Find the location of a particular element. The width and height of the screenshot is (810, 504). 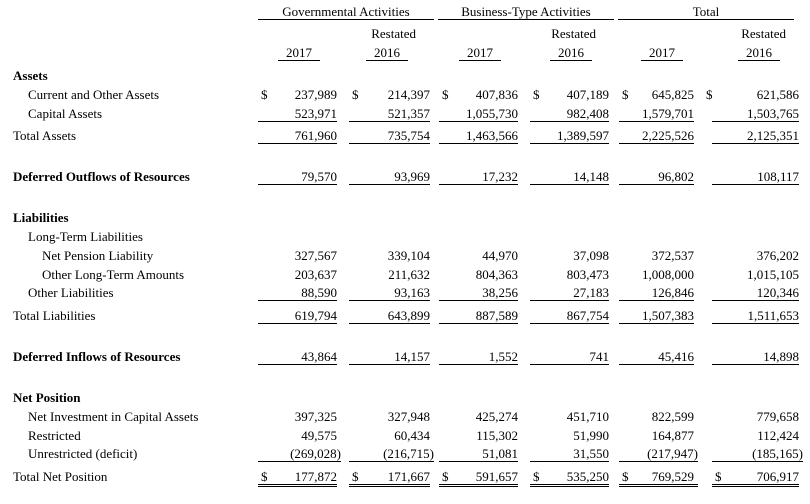

cell-box-total-net-position-bus-2016: $ 535,250 is located at coordinates (569, 478).